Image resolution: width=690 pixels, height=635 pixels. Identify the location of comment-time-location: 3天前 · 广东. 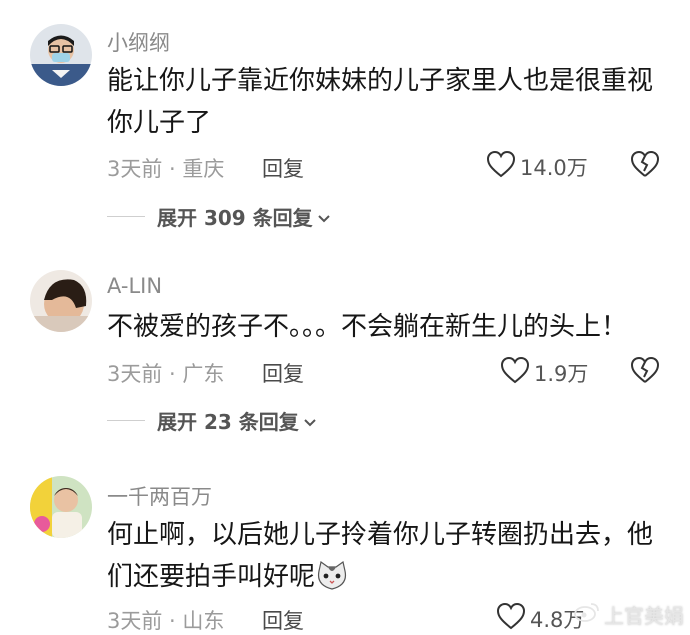
(166, 374).